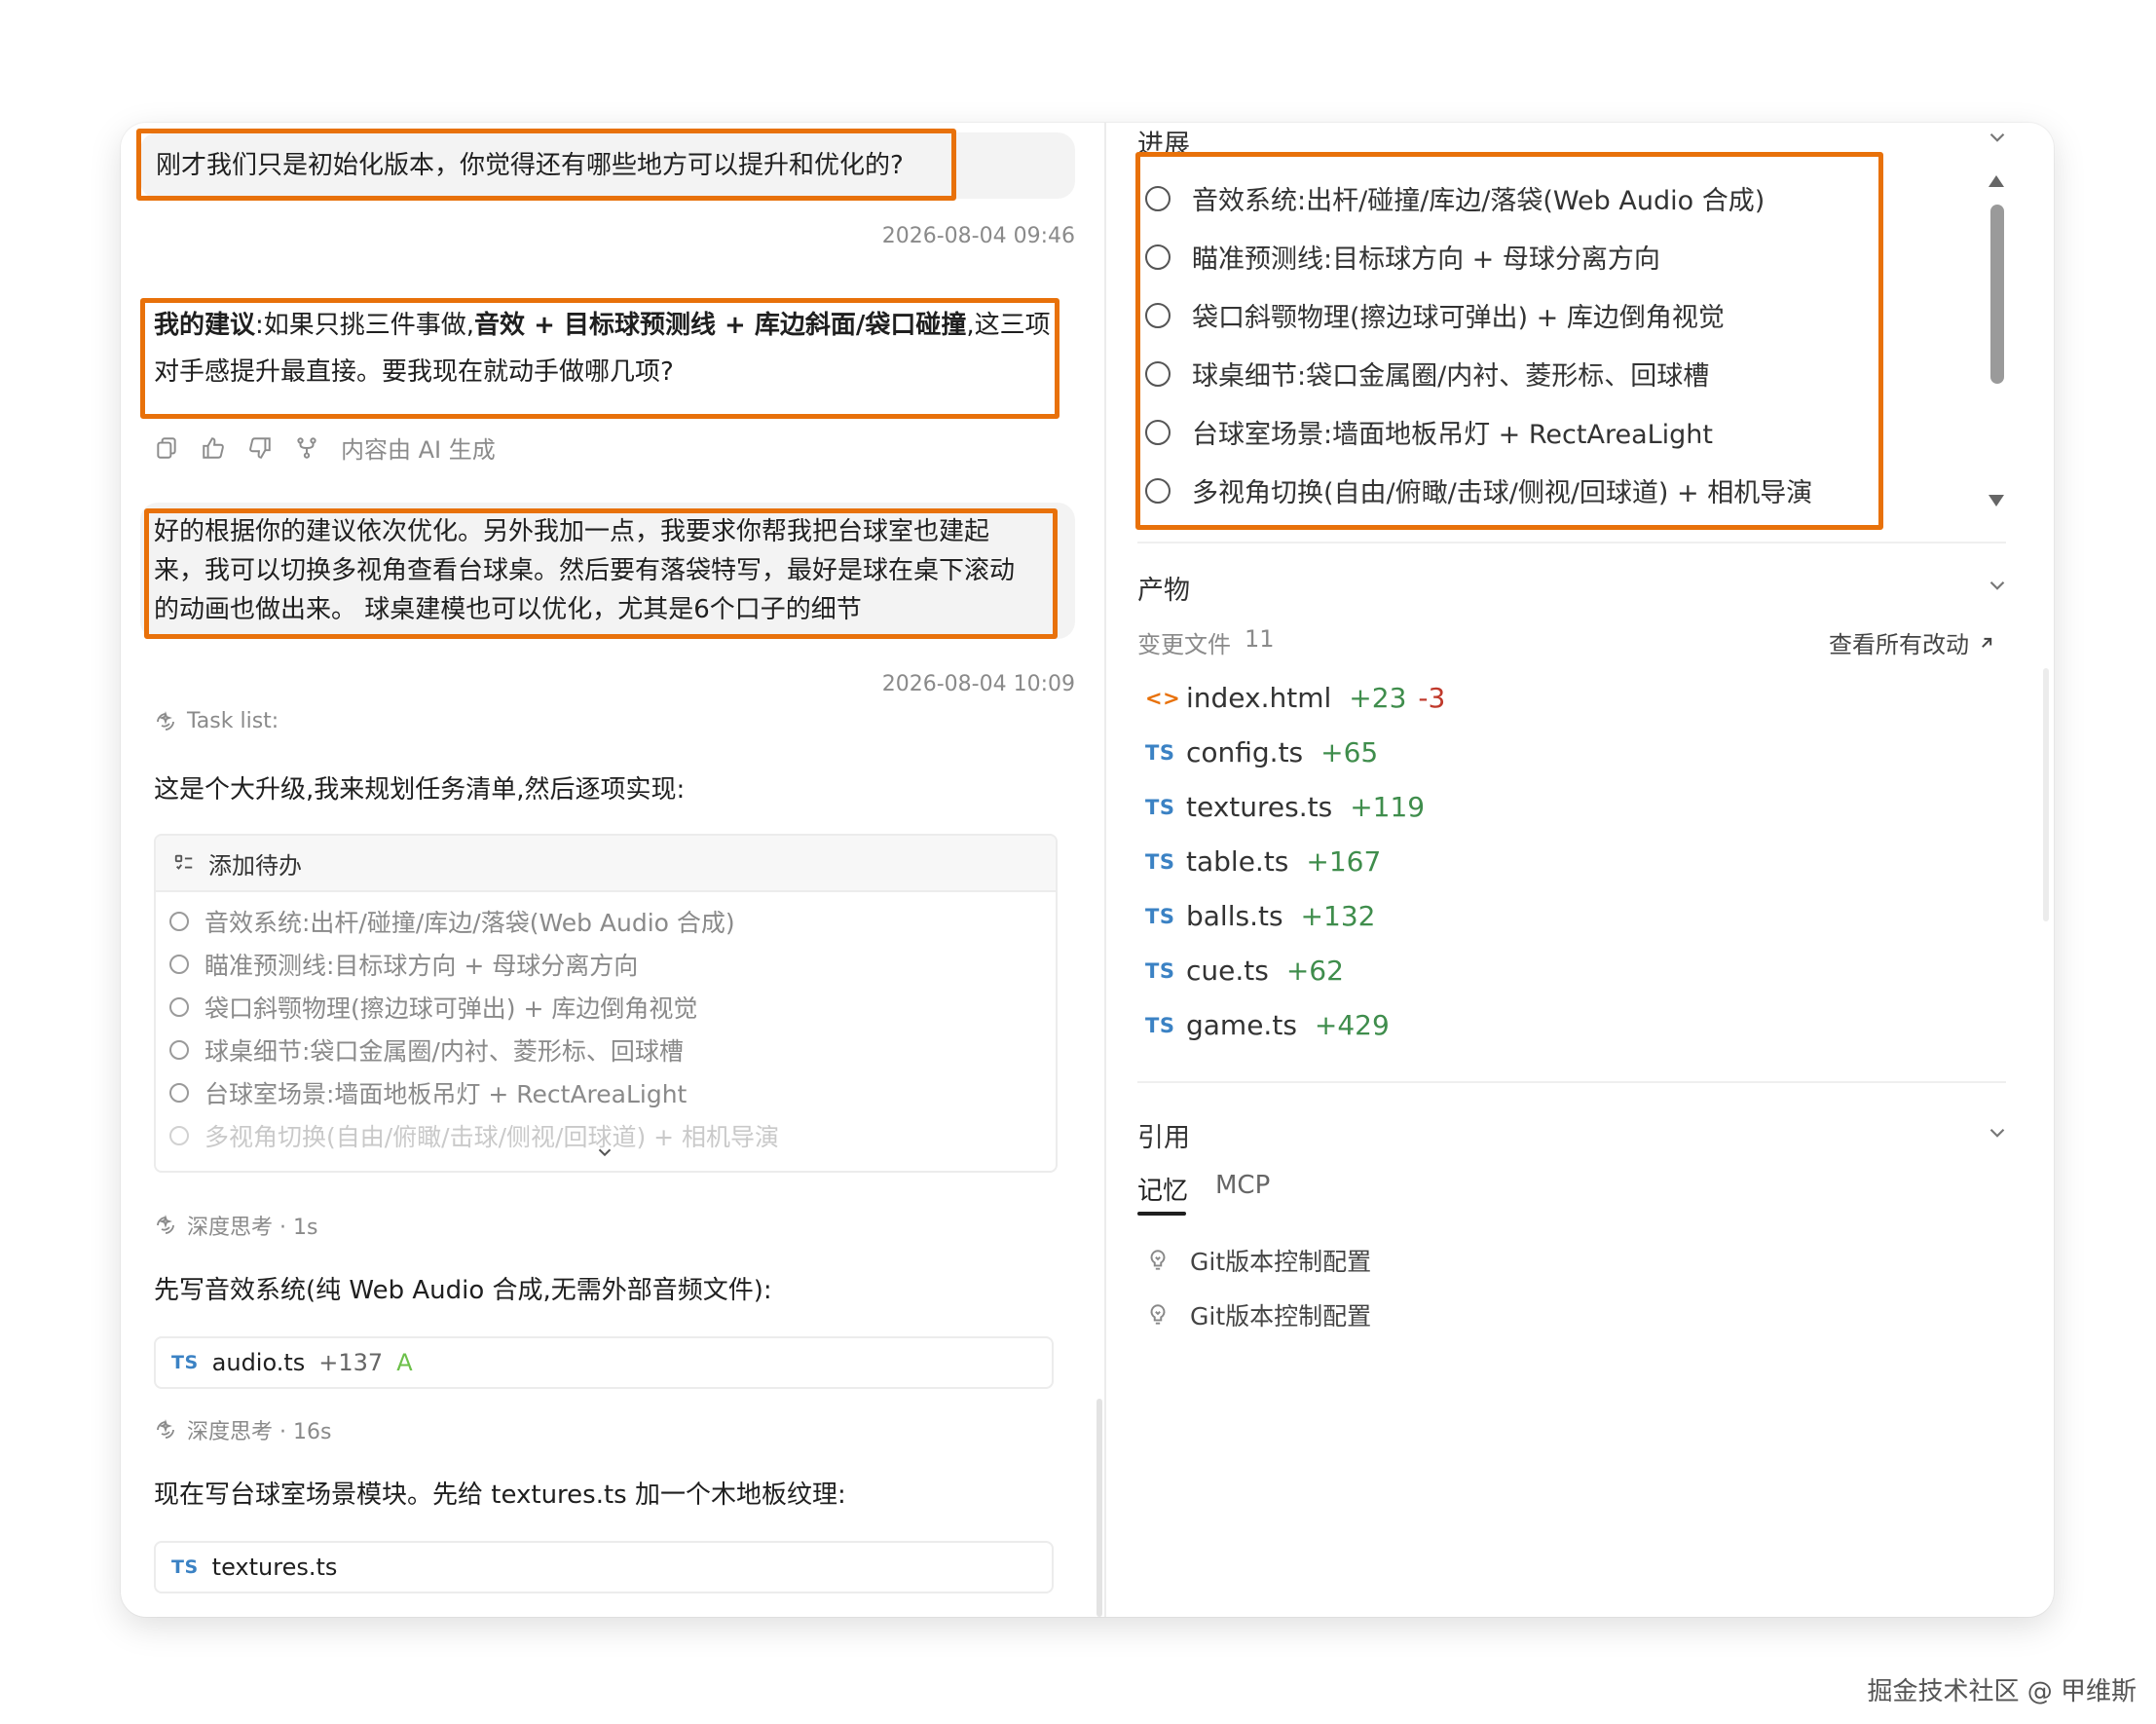 The width and height of the screenshot is (2156, 1724). I want to click on artifacts-collapse-chevron-icon, so click(1997, 585).